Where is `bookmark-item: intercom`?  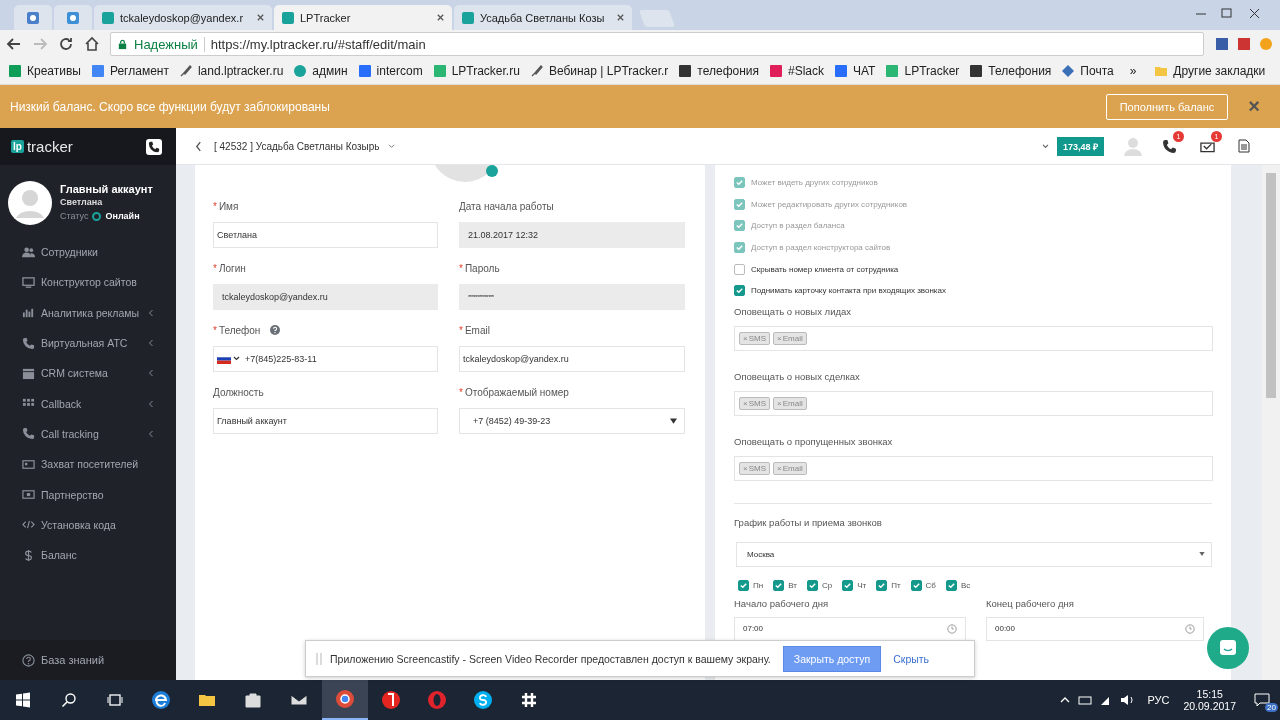
bookmark-item: intercom is located at coordinates (390, 71).